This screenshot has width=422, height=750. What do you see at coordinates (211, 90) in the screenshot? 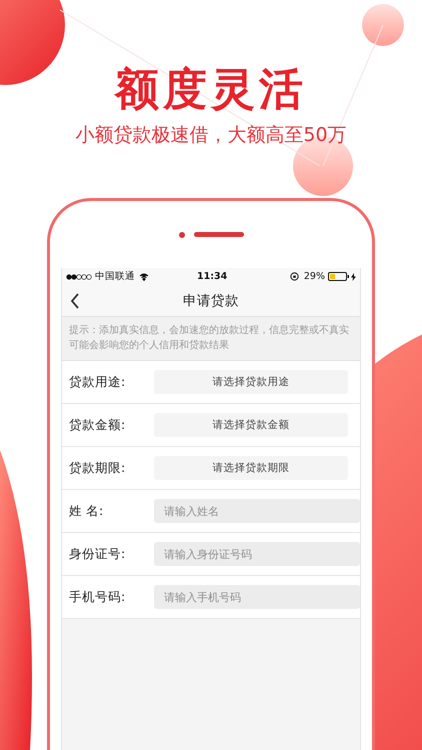
I see `headline: 额度灵活` at bounding box center [211, 90].